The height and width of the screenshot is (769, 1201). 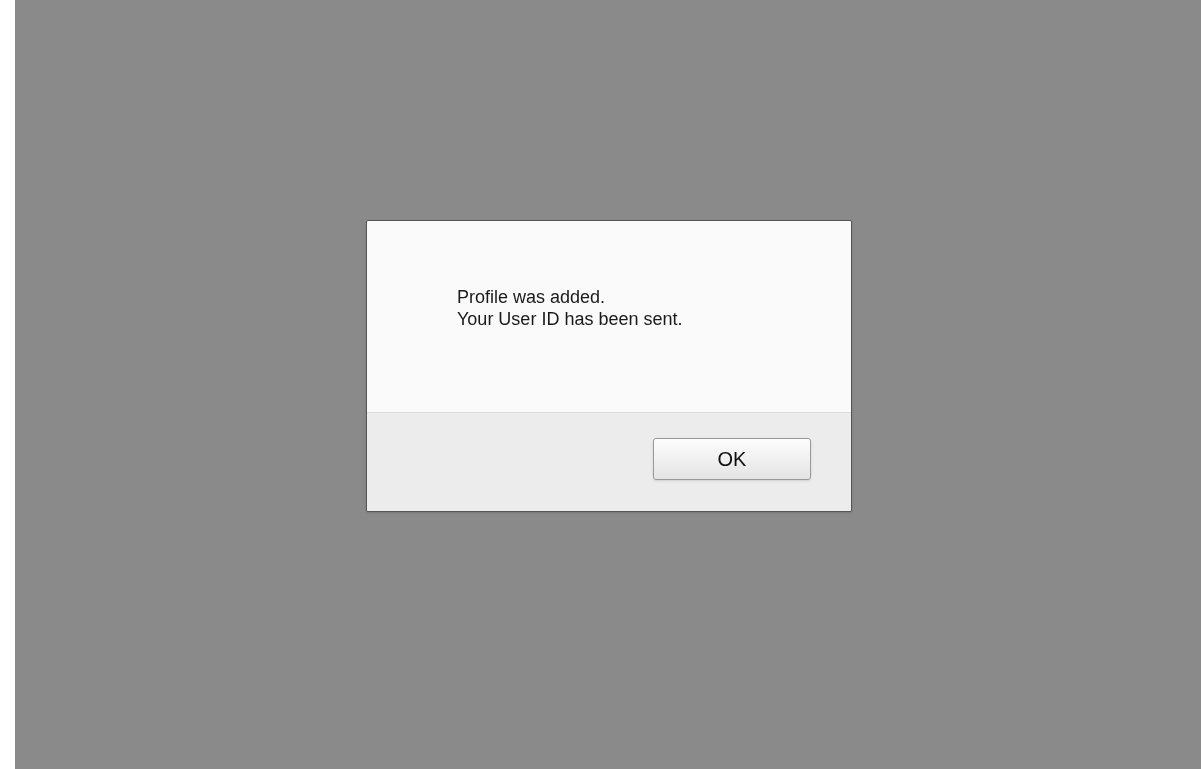 What do you see at coordinates (570, 319) in the screenshot?
I see `message-text: Your User ID has been sent.` at bounding box center [570, 319].